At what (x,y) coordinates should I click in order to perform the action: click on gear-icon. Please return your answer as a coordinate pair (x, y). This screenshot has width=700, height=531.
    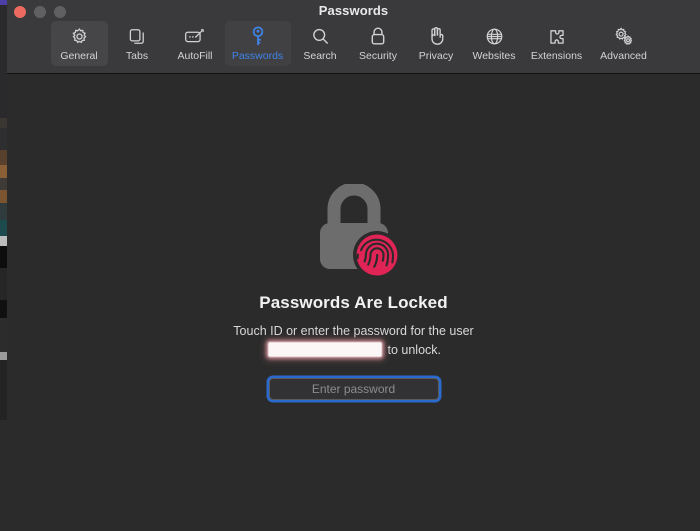
    Looking at the image, I should click on (79, 36).